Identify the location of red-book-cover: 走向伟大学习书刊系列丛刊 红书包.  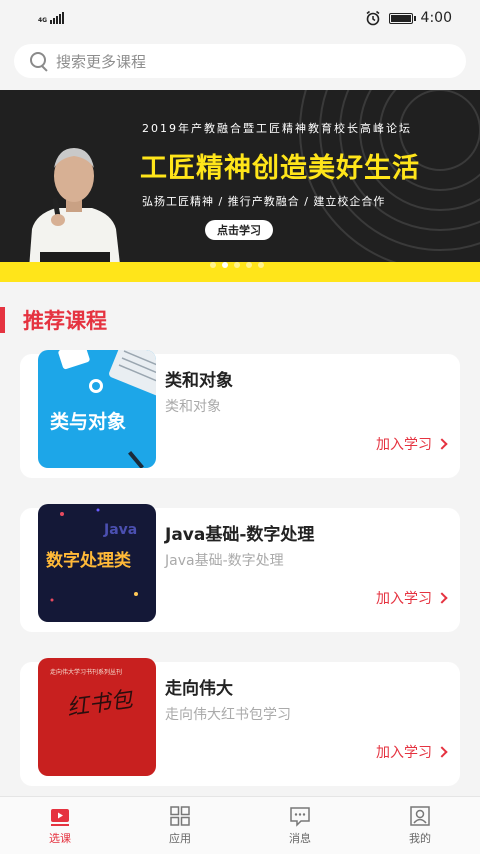
(93, 694).